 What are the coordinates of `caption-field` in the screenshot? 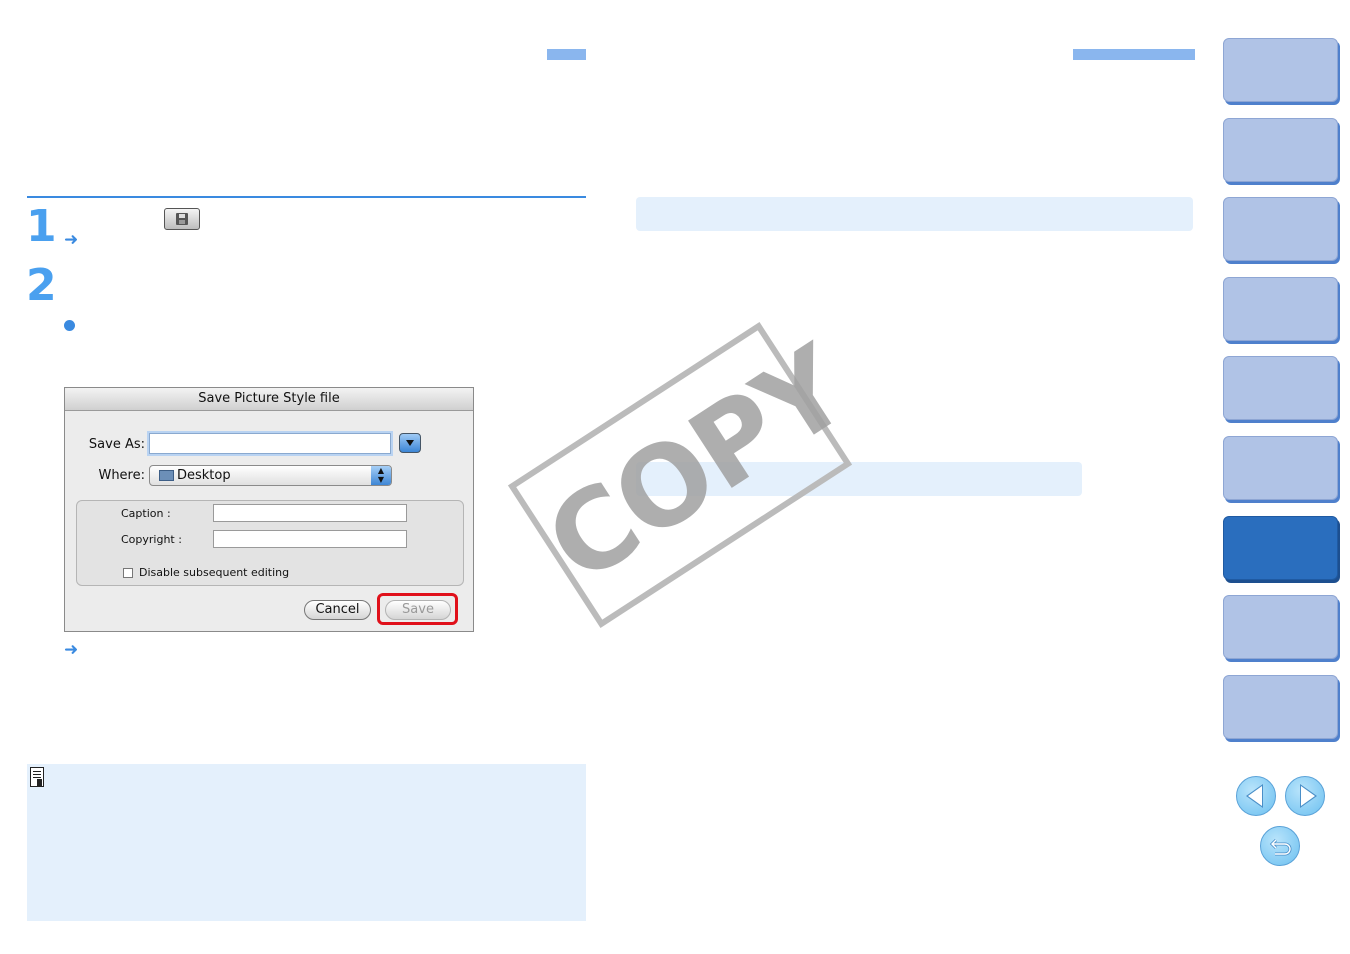 It's located at (310, 513).